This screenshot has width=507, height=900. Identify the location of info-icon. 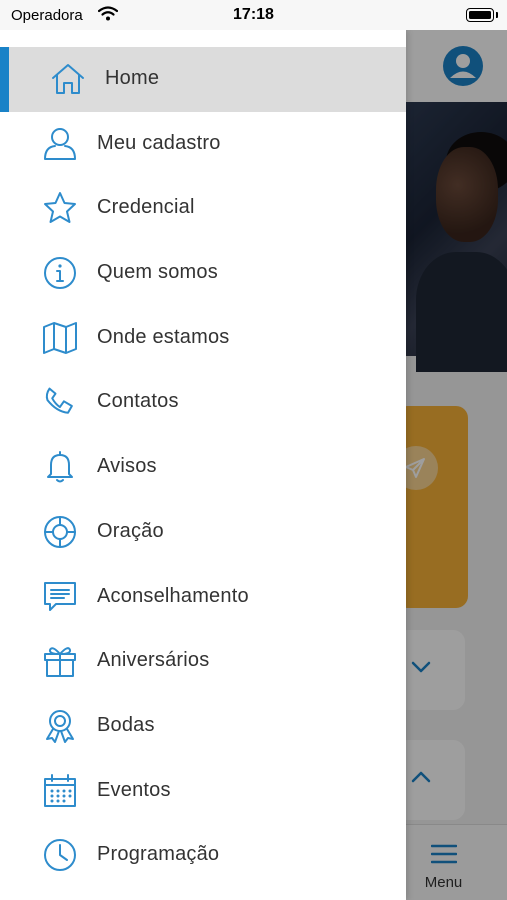
(60, 273).